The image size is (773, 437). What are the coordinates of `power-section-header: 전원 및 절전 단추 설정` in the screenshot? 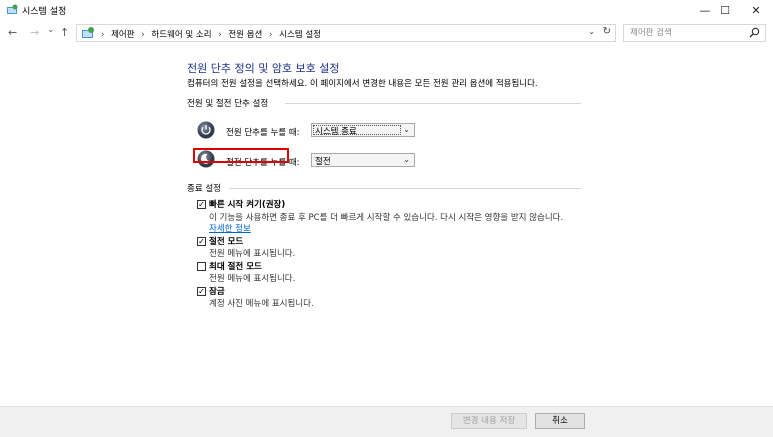 It's located at (384, 103).